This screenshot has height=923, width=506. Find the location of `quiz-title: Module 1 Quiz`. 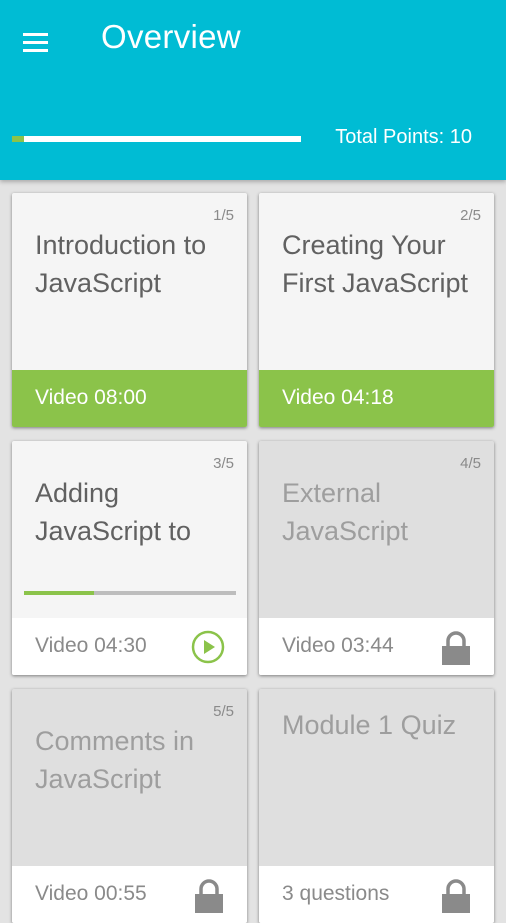

quiz-title: Module 1 Quiz is located at coordinates (369, 725).